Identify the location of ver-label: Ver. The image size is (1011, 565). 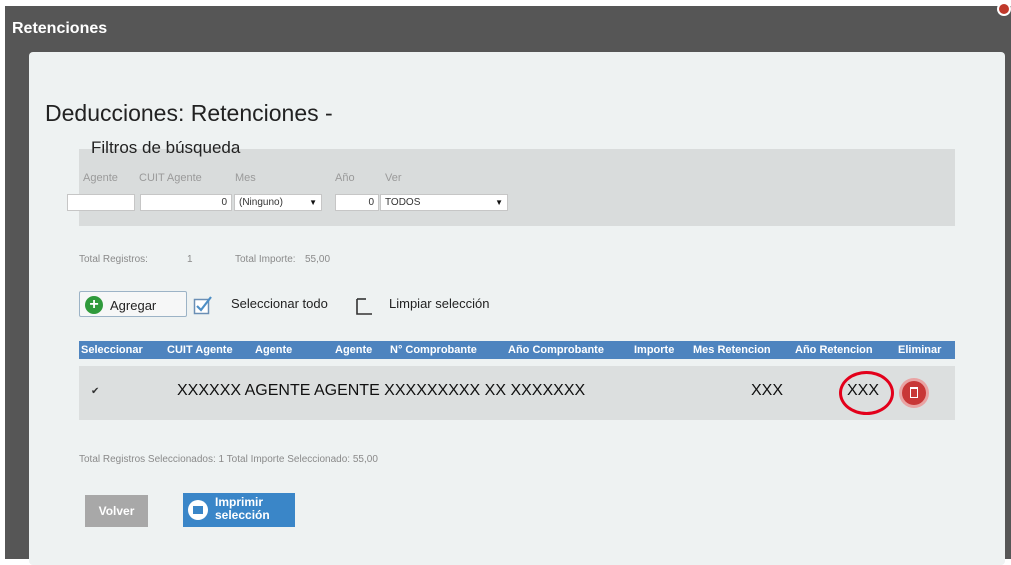
(393, 178).